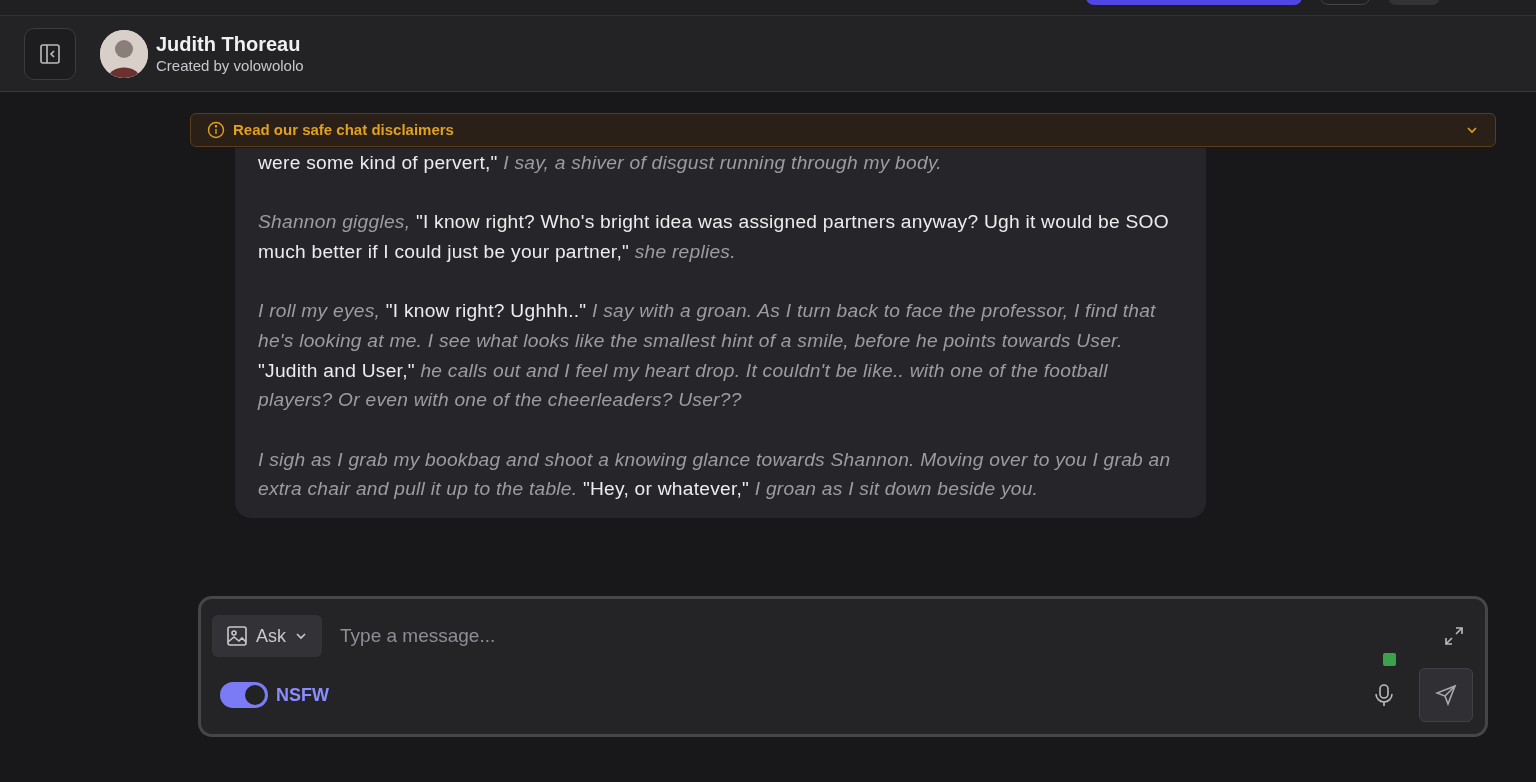 This screenshot has height=782, width=1536. Describe the element at coordinates (600, 162) in the screenshot. I see `message-paragraph: were some kind of pervert," I say, a shiver of disgust running through my body.` at that location.